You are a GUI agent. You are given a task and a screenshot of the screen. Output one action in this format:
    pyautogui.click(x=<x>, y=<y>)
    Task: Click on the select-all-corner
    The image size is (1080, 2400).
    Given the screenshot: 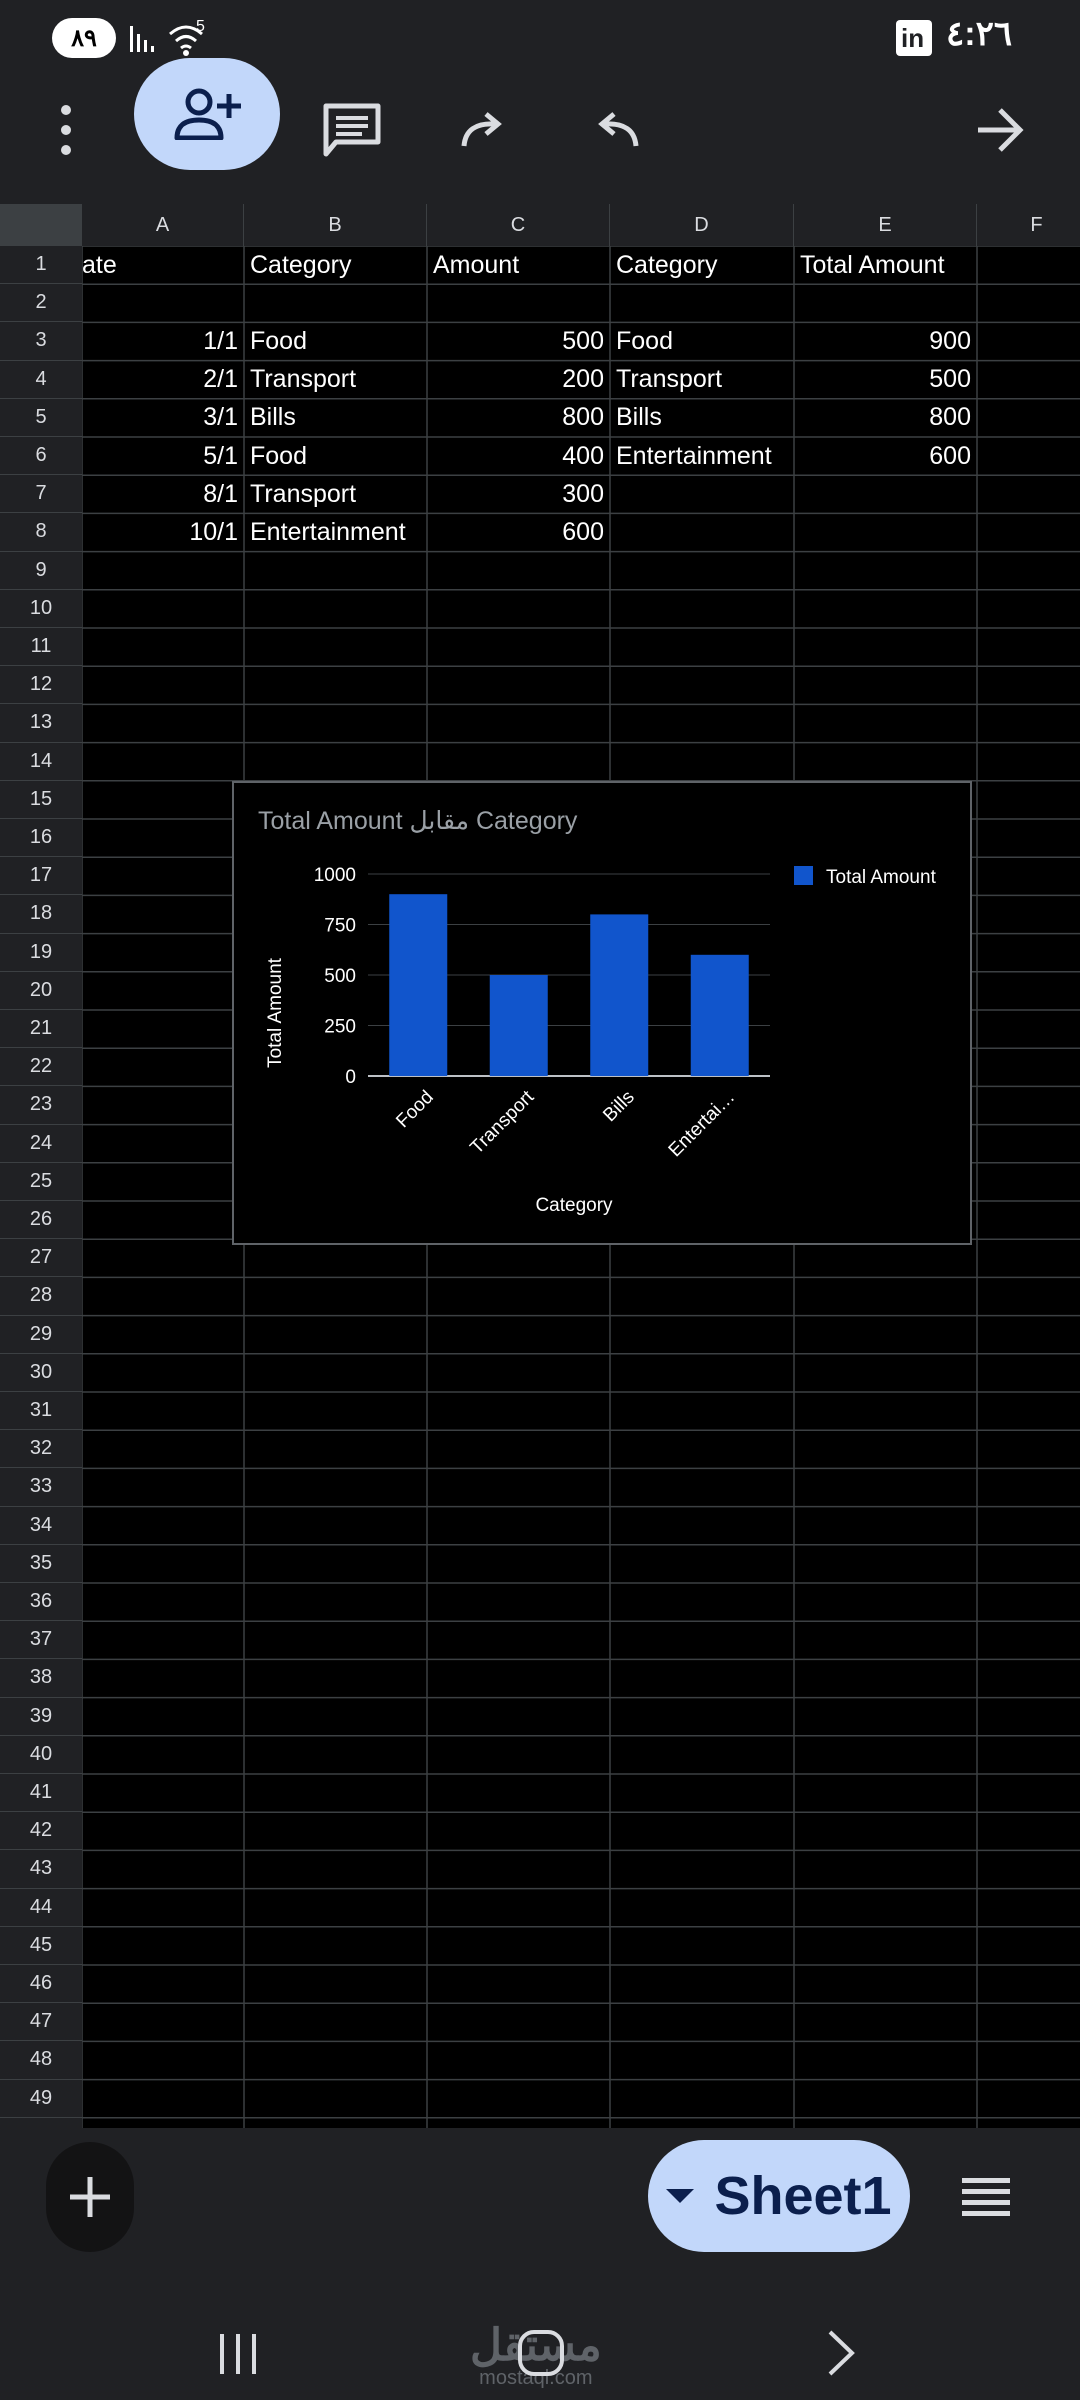 What is the action you would take?
    pyautogui.click(x=41, y=225)
    